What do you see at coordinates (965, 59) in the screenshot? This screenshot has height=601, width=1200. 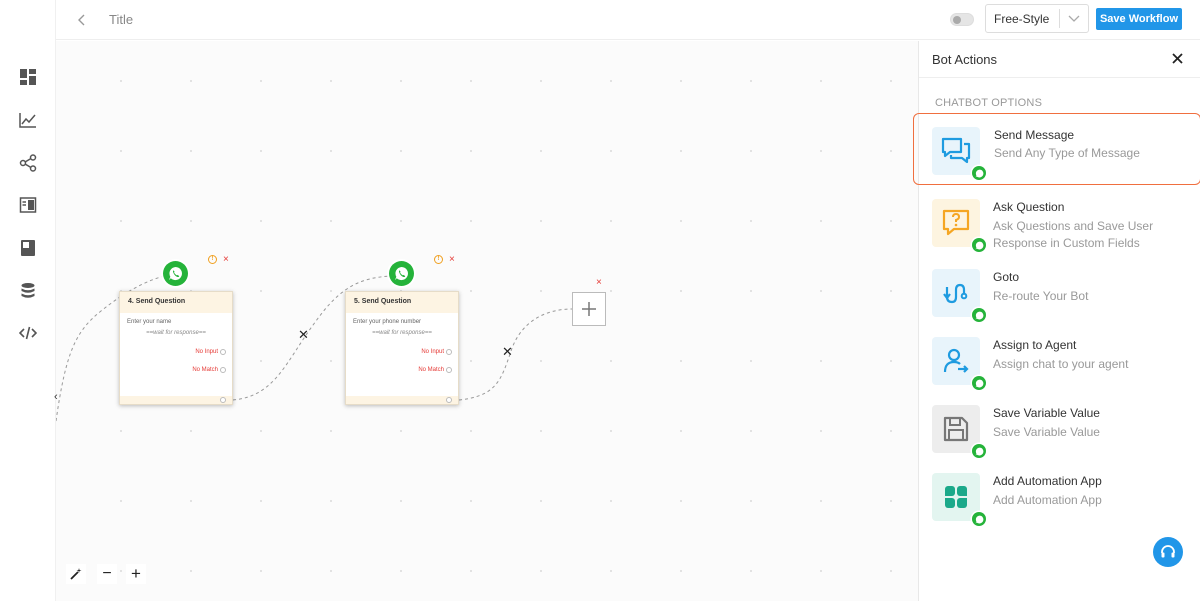 I see `panel-title: Bot Actions` at bounding box center [965, 59].